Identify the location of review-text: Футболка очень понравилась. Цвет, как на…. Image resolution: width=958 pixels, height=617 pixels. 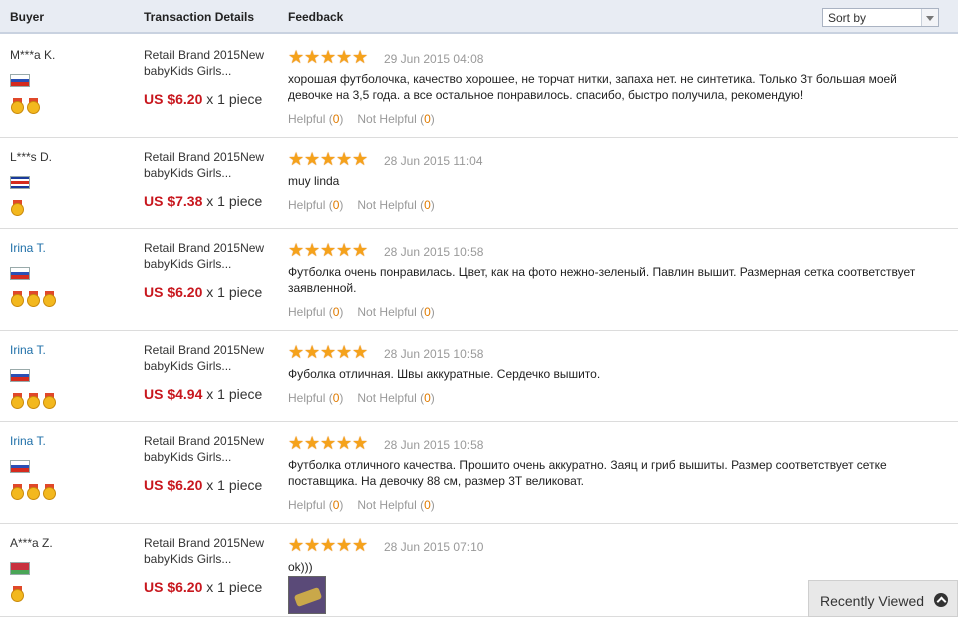
(602, 280).